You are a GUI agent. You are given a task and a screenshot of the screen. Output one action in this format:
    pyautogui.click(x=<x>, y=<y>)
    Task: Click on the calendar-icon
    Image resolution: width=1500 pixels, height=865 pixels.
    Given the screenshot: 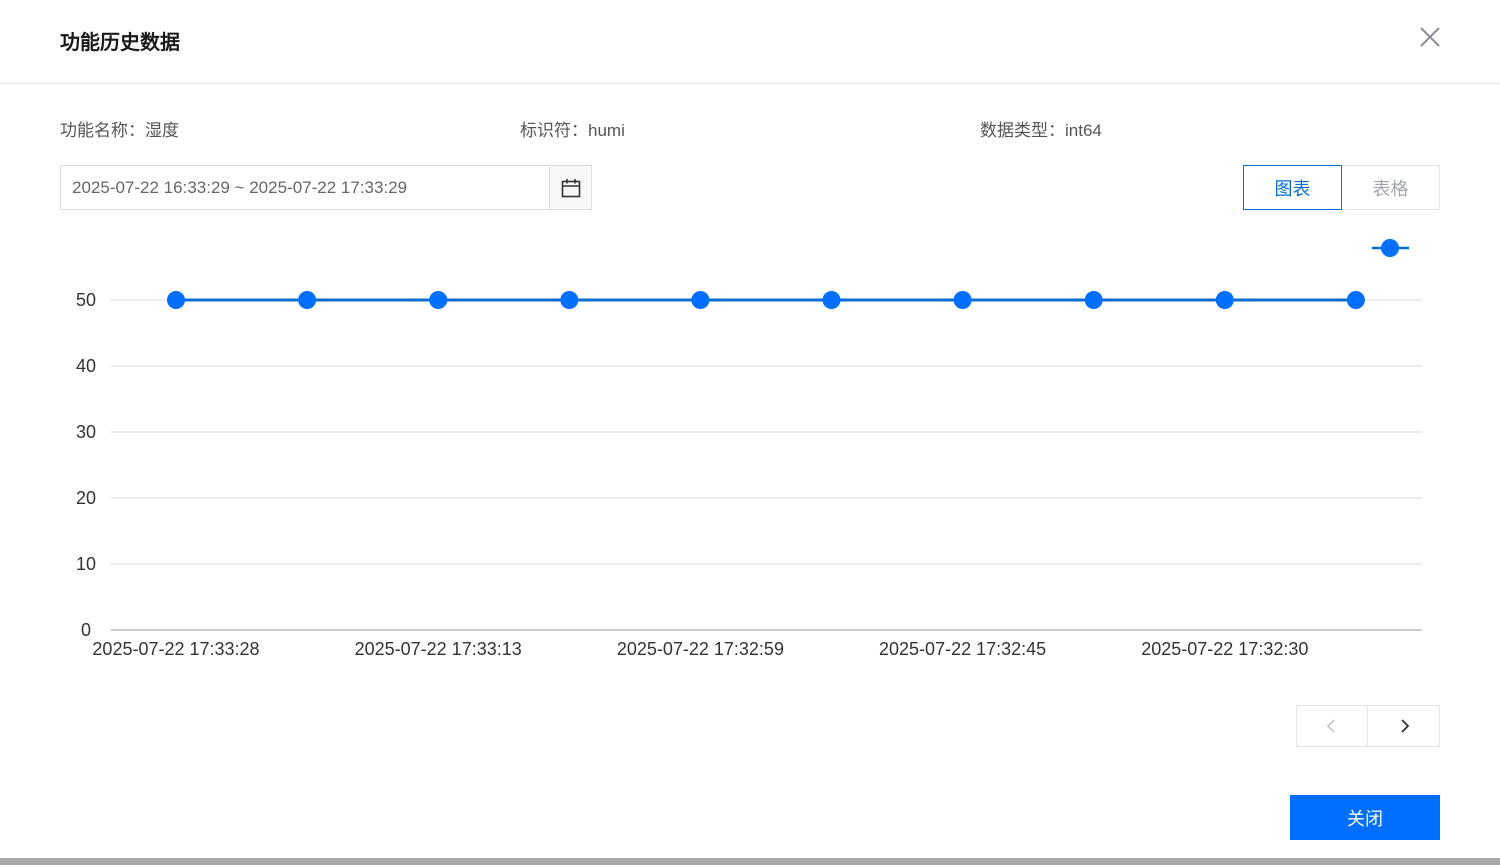 What is the action you would take?
    pyautogui.click(x=570, y=187)
    